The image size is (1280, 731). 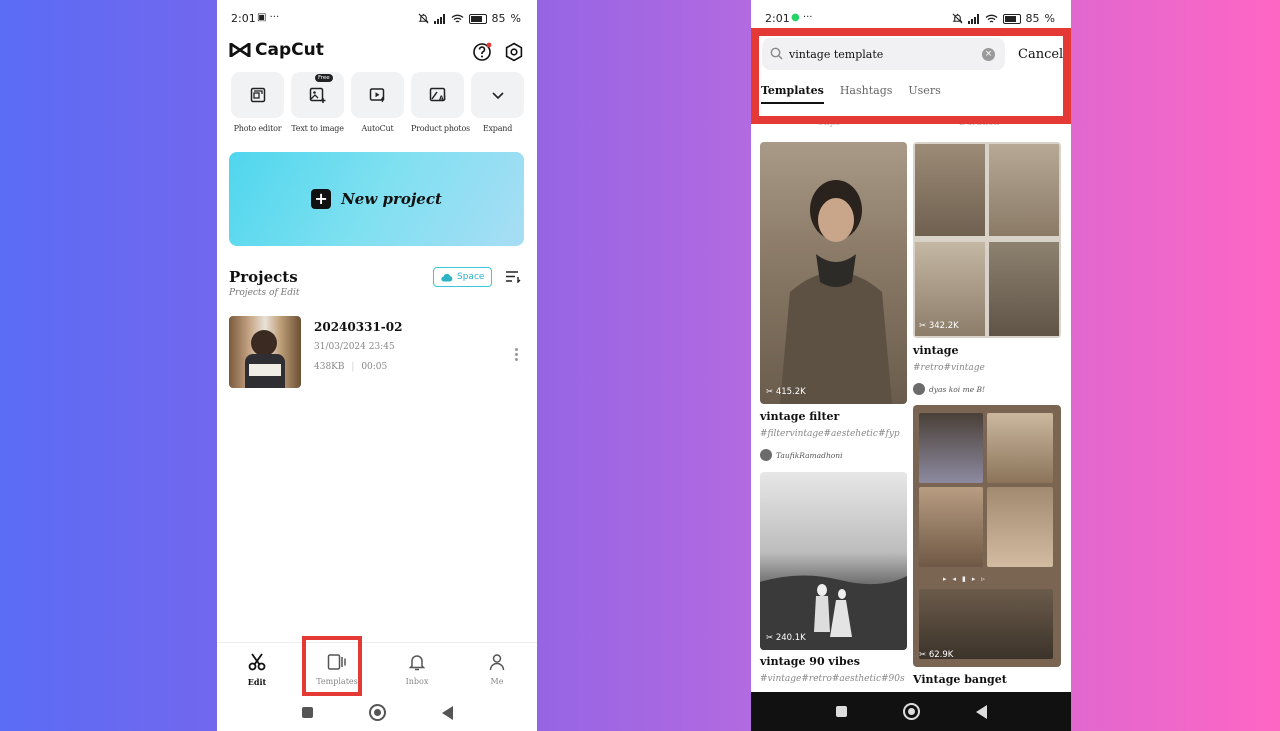 What do you see at coordinates (960, 679) in the screenshot?
I see `template-title: Vintage banget` at bounding box center [960, 679].